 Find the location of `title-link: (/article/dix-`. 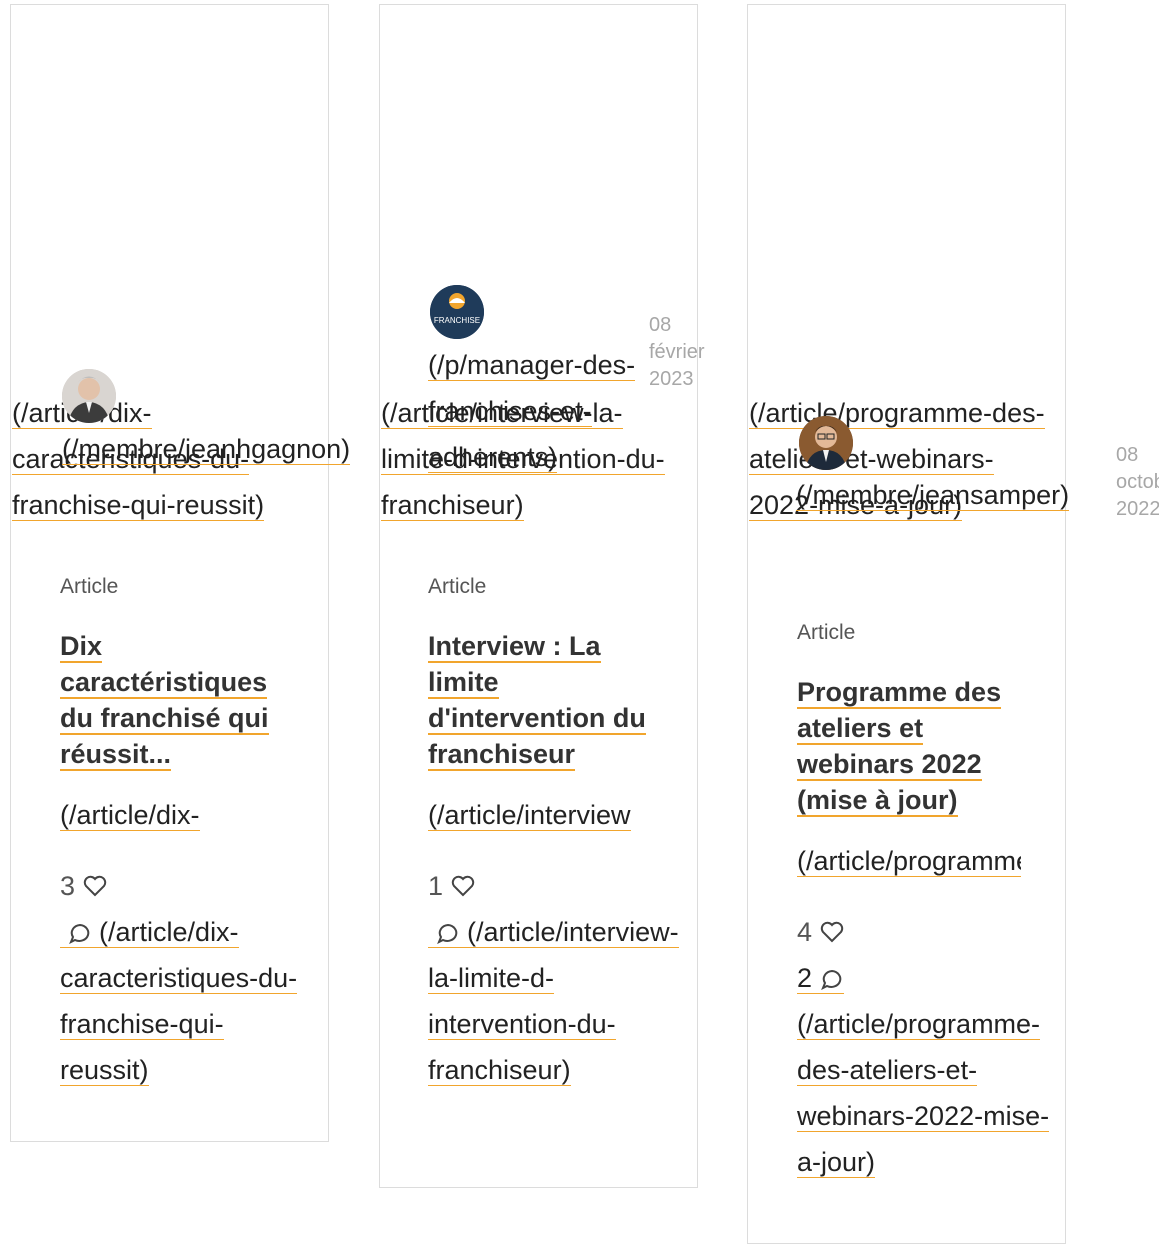

title-link: (/article/dix- is located at coordinates (172, 815).